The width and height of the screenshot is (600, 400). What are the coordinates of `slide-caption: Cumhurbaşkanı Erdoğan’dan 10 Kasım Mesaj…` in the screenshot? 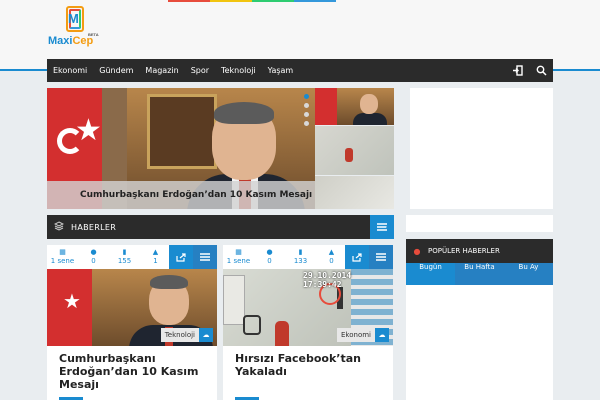 It's located at (181, 195).